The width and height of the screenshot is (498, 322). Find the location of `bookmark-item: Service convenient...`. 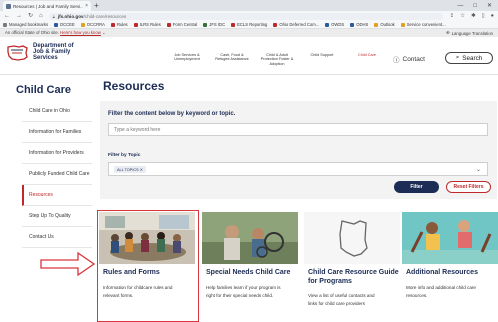

bookmark-item: Service convenient... is located at coordinates (423, 24).